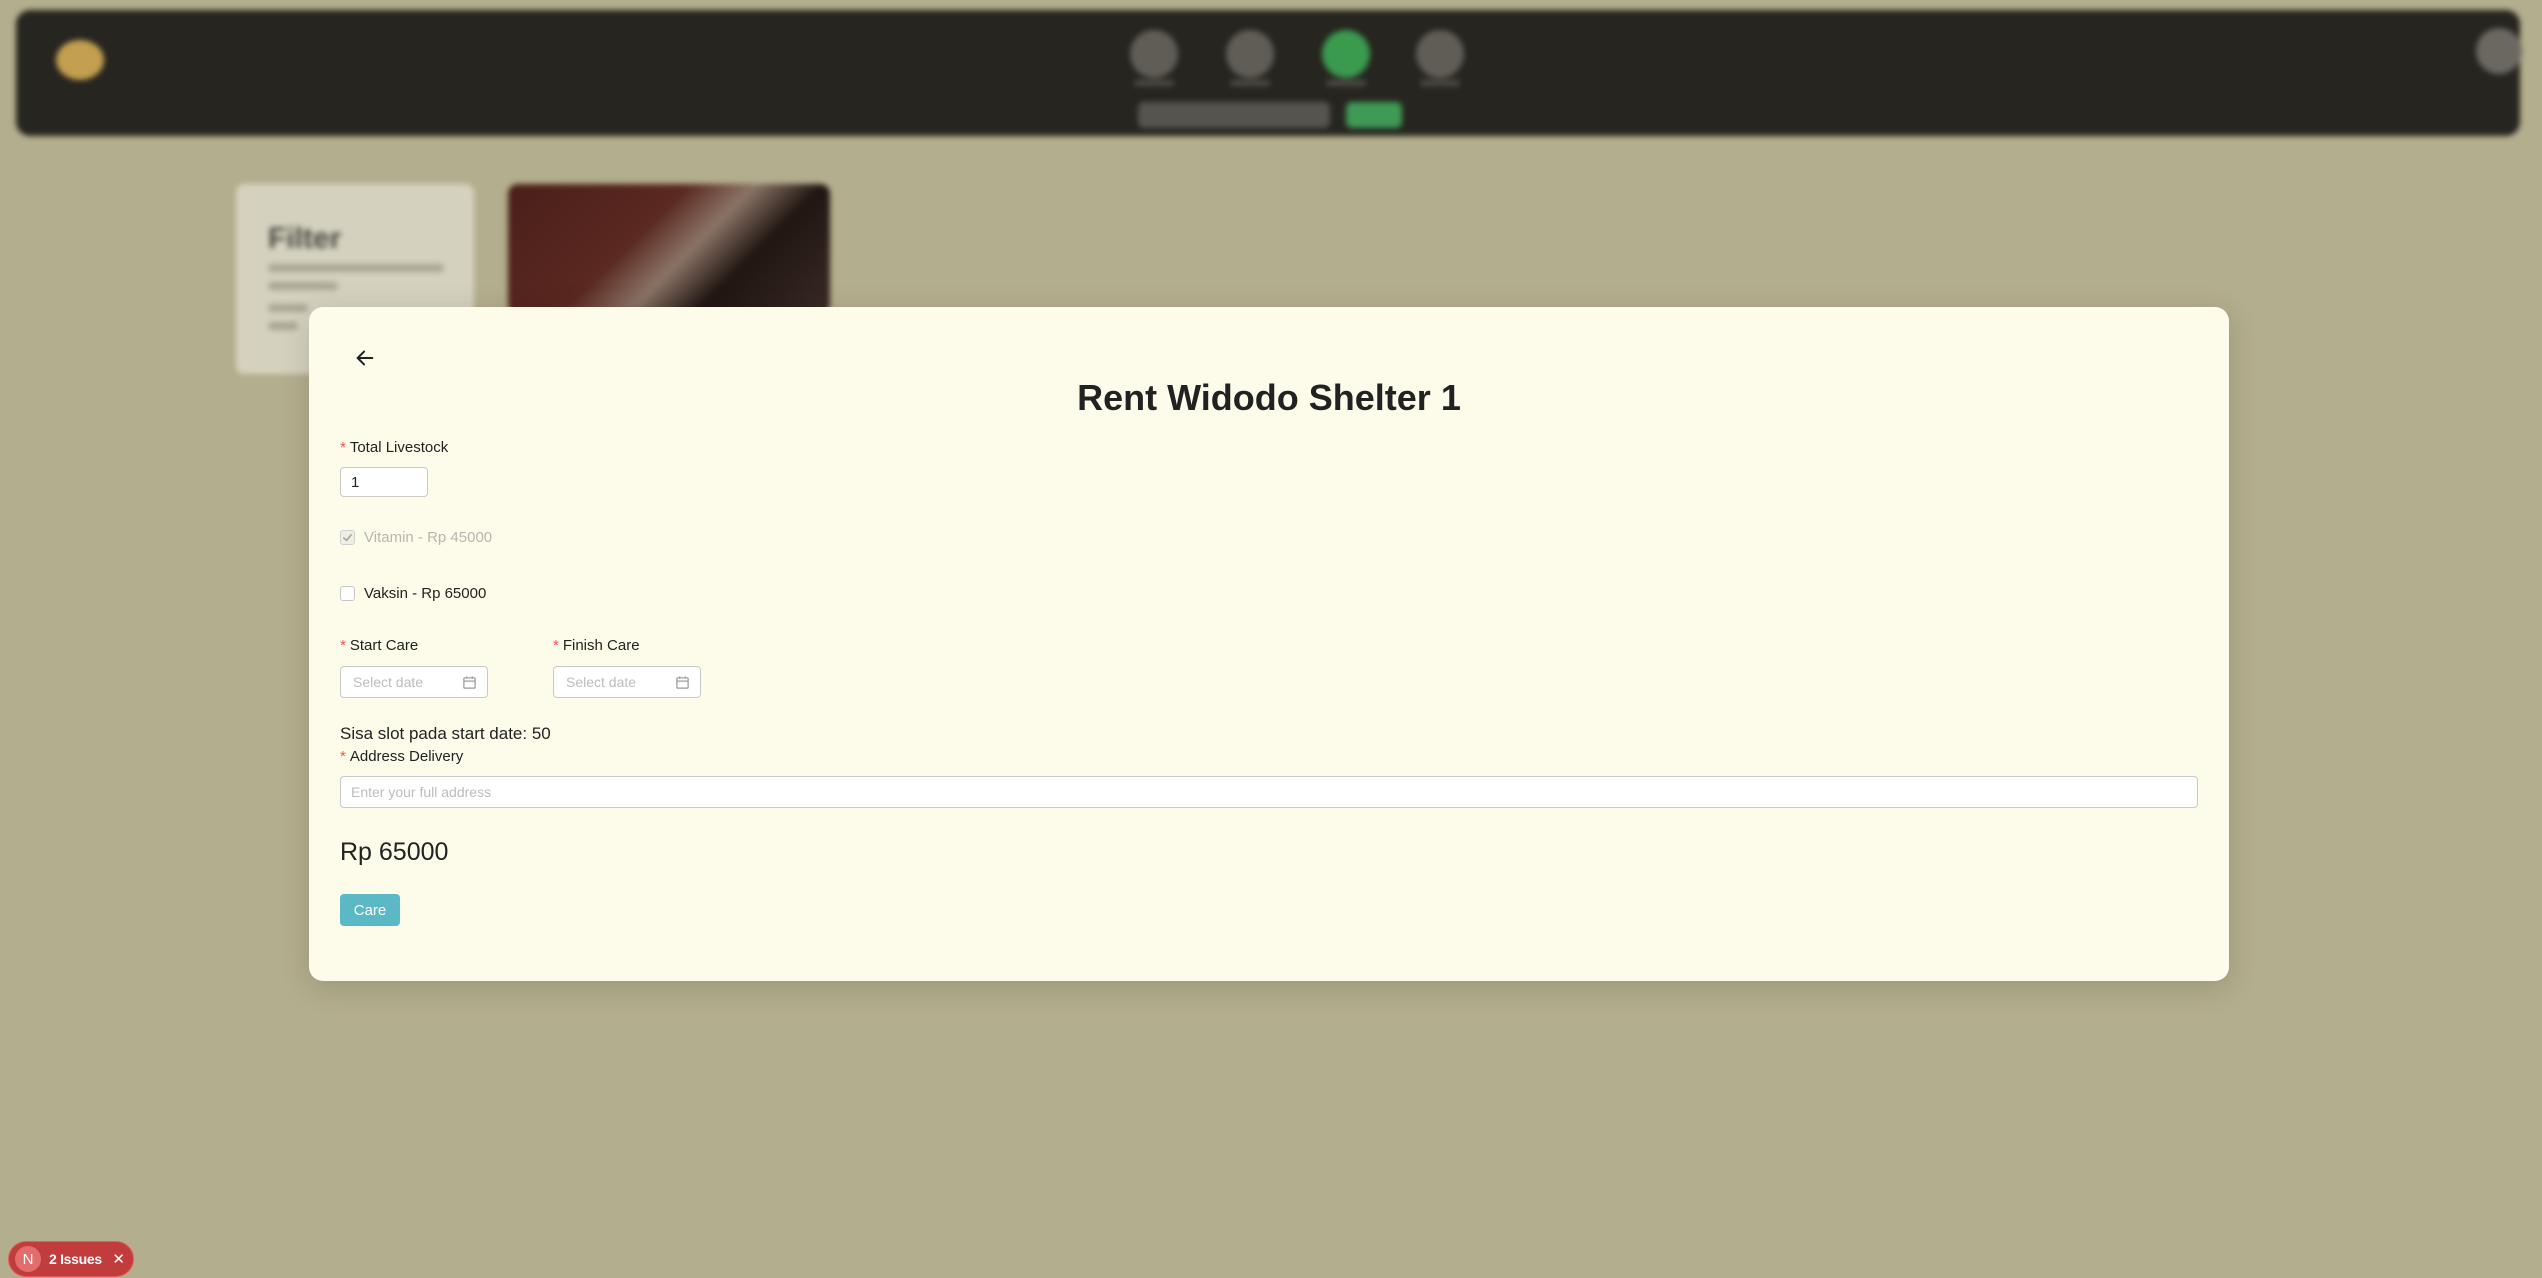 Image resolution: width=2542 pixels, height=1278 pixels. What do you see at coordinates (28, 1259) in the screenshot?
I see `framework-logo-icon: N` at bounding box center [28, 1259].